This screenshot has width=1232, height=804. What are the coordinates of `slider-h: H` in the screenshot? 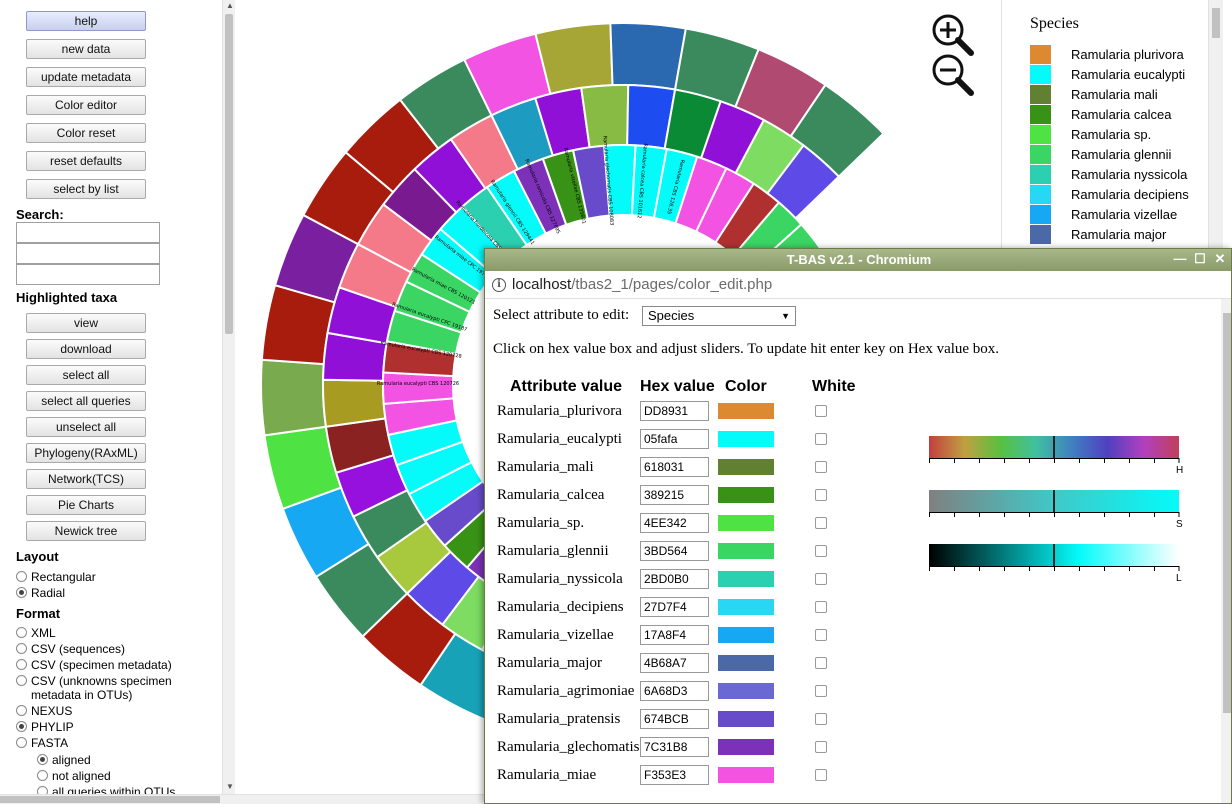 It's located at (1056, 456).